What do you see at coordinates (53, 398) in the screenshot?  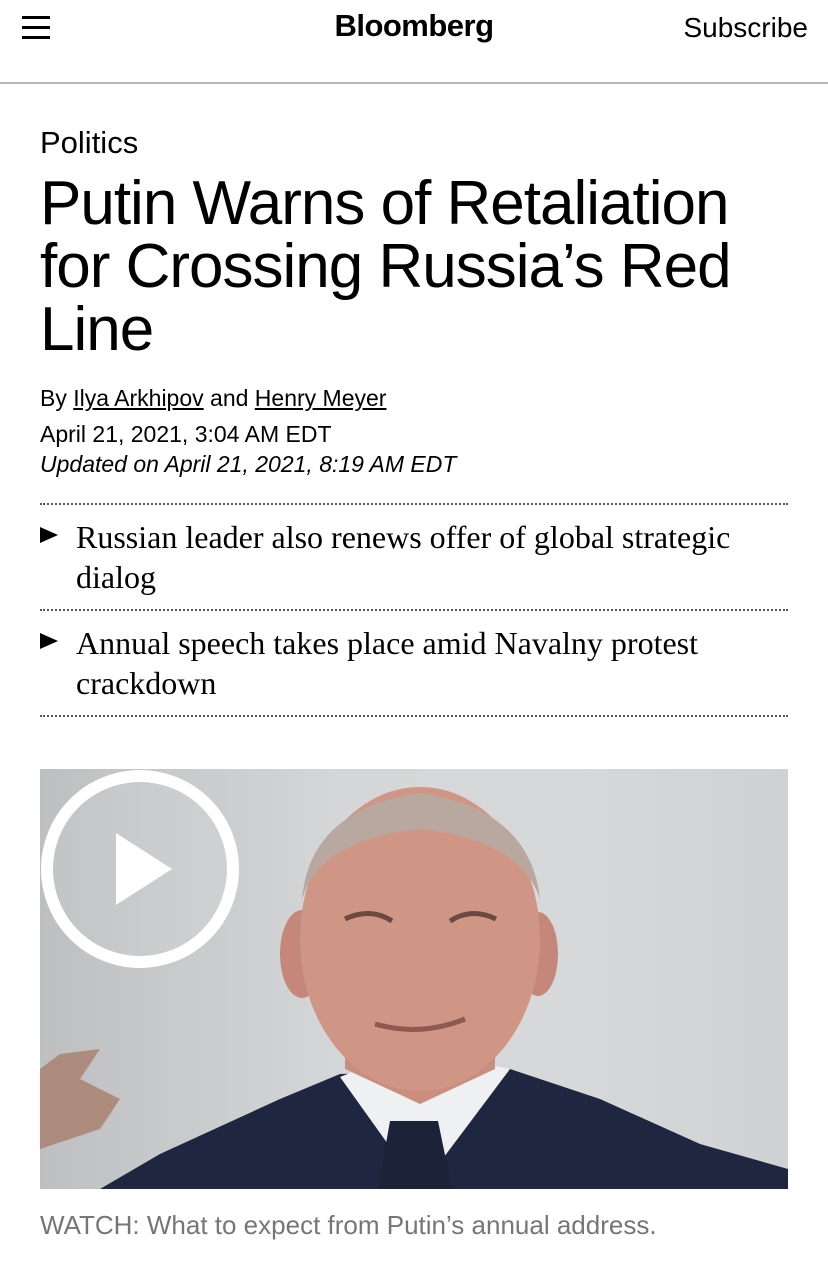 I see `byline-prefix: By` at bounding box center [53, 398].